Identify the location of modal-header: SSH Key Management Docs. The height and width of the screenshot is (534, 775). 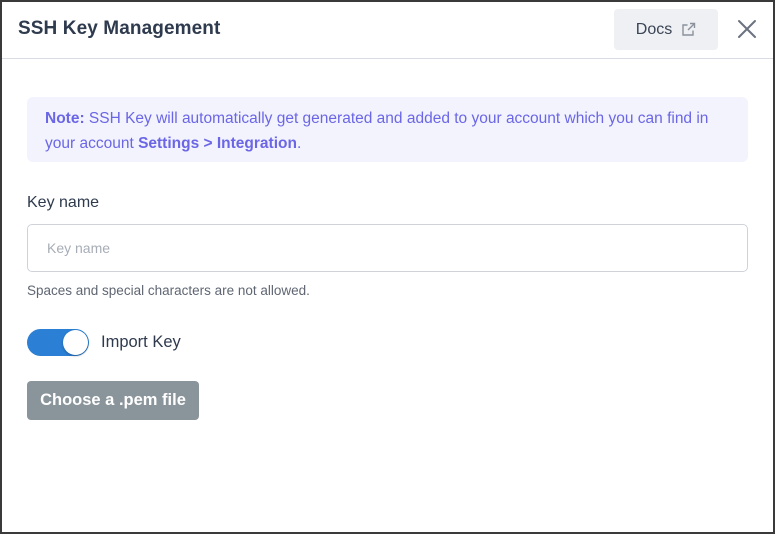
(387, 30).